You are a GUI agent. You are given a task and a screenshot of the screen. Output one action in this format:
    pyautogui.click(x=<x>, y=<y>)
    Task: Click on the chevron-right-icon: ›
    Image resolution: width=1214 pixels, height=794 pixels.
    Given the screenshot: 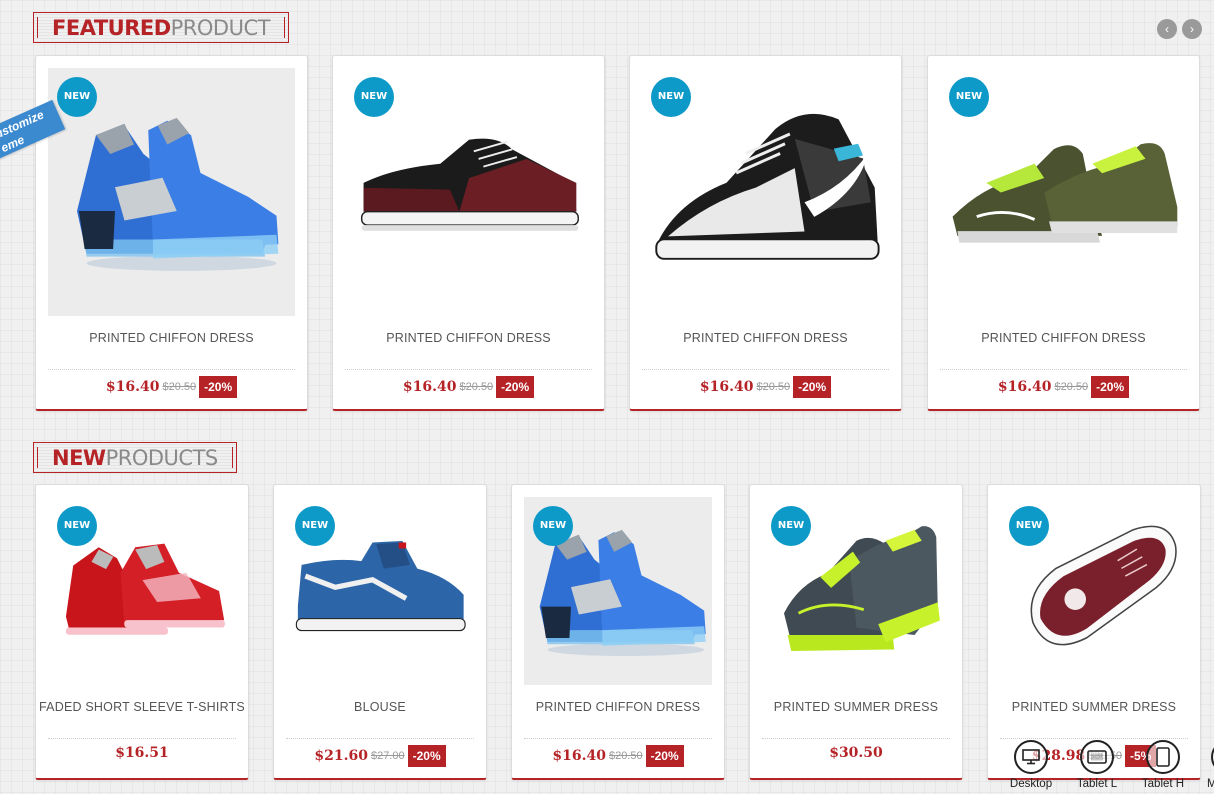 What is the action you would take?
    pyautogui.click(x=1192, y=29)
    